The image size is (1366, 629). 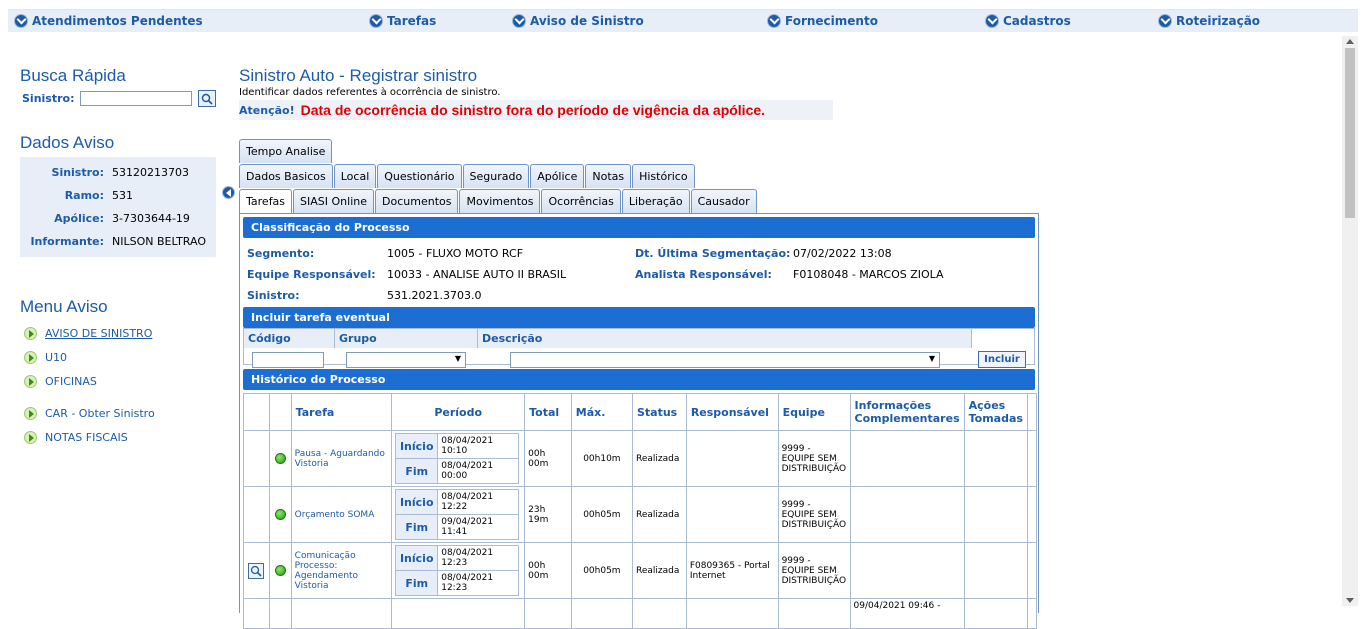 What do you see at coordinates (406, 360) in the screenshot?
I see `grupo-select` at bounding box center [406, 360].